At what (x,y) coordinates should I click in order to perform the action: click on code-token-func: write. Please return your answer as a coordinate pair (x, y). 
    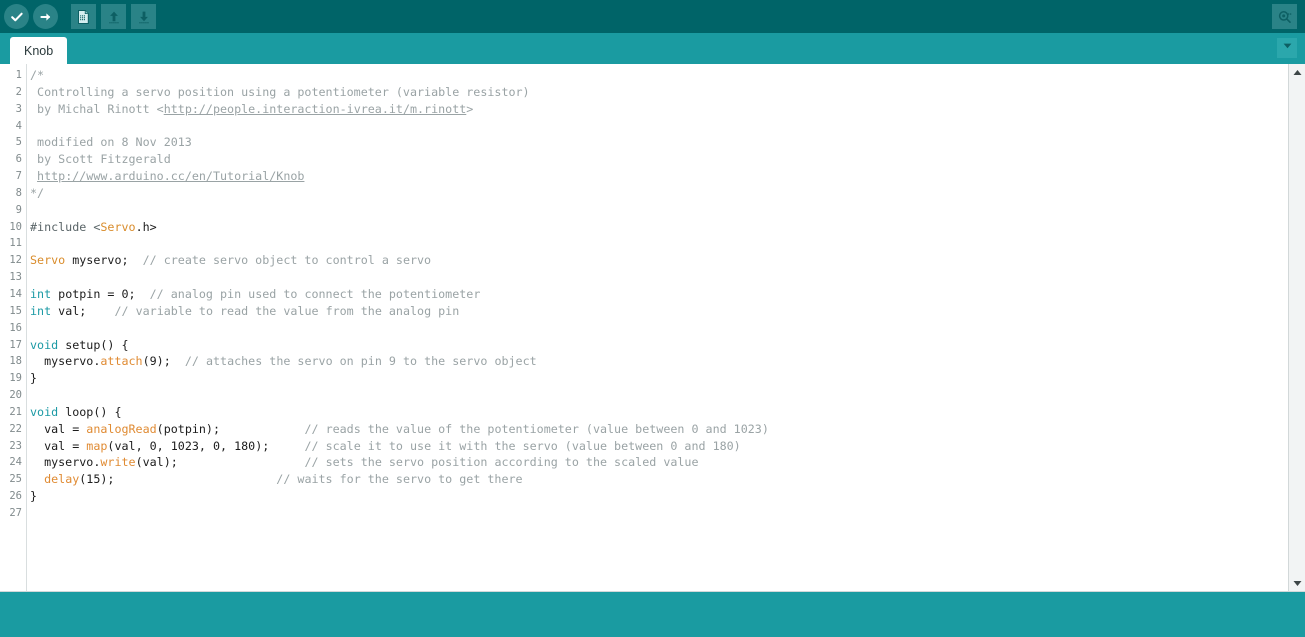
    Looking at the image, I should click on (118, 462).